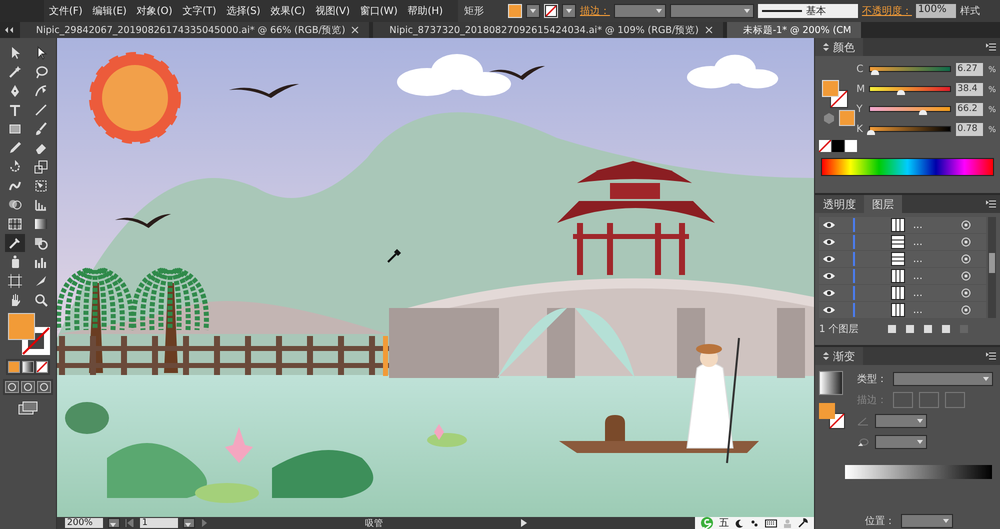 The image size is (1000, 529). What do you see at coordinates (28, 367) in the screenshot?
I see `gradient-mode-button` at bounding box center [28, 367].